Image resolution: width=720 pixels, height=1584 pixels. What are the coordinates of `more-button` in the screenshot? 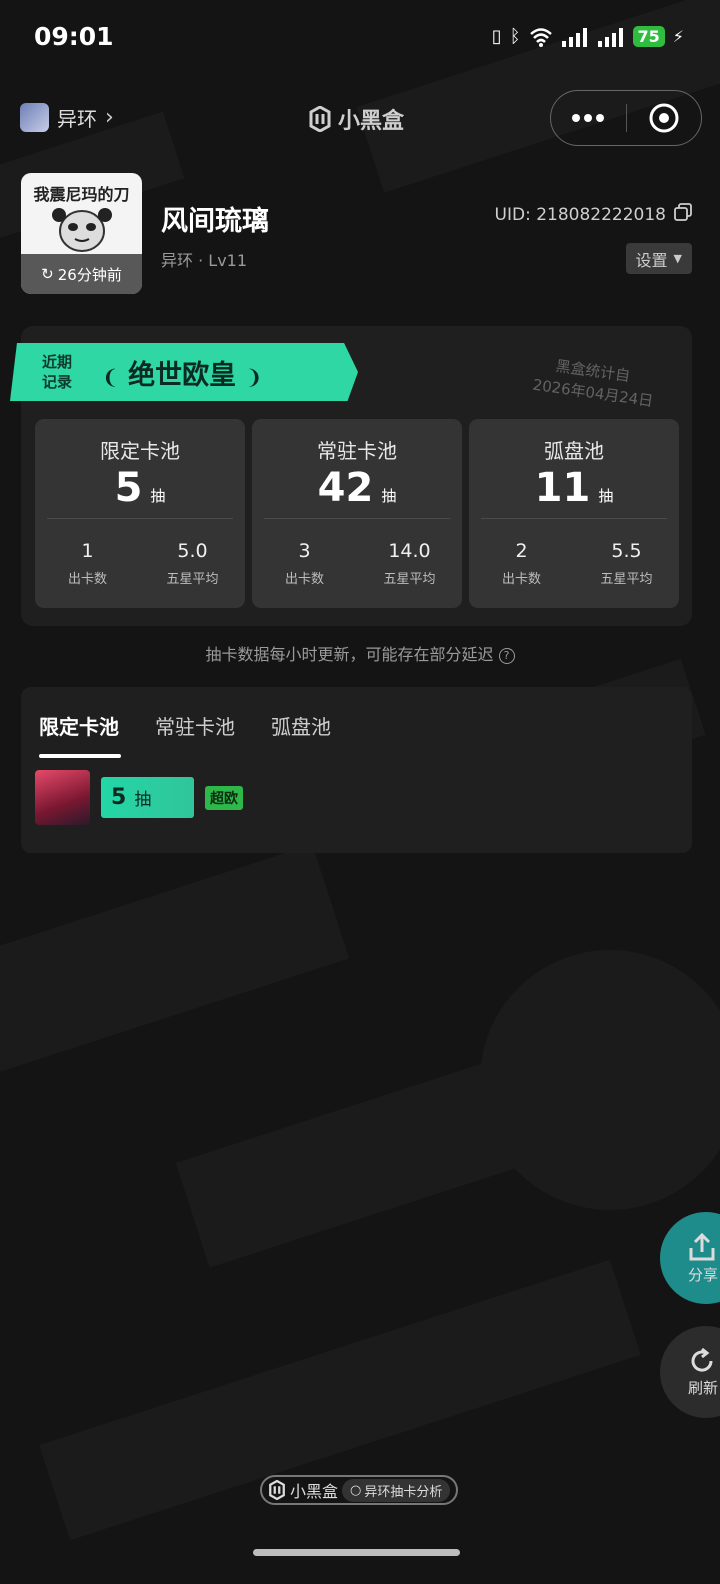 It's located at (588, 118).